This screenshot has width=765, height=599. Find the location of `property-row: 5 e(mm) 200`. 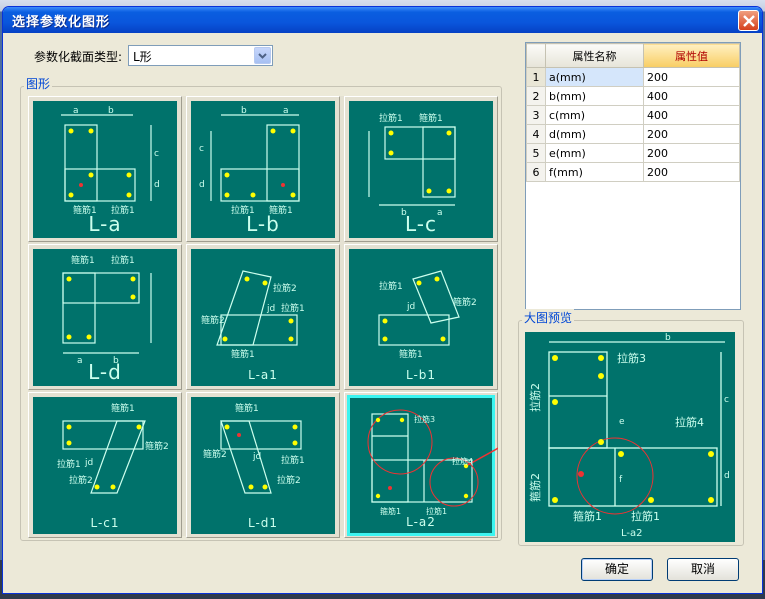

property-row: 5 e(mm) 200 is located at coordinates (633, 153).